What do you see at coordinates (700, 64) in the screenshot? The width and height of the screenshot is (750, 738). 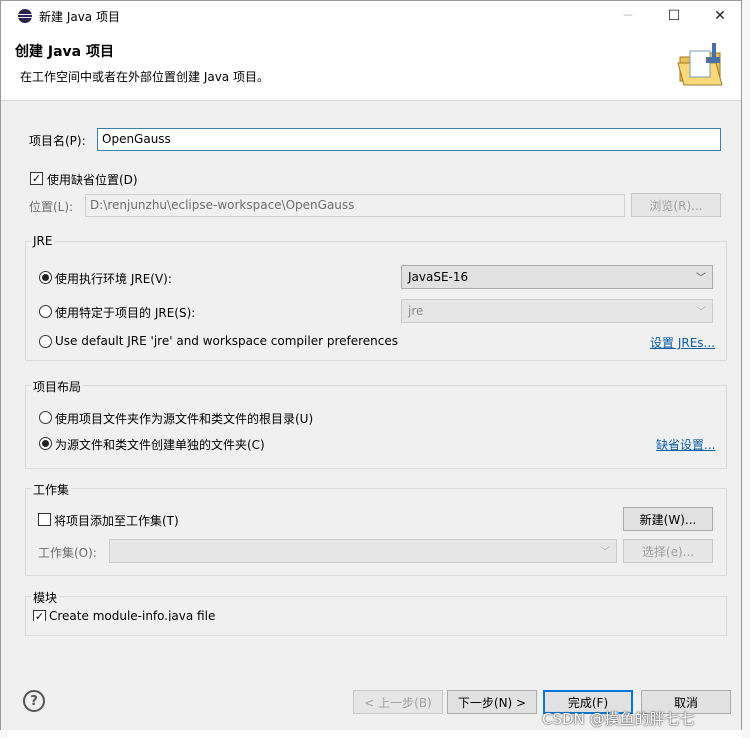 I see `new-java-project-wizard-icon` at bounding box center [700, 64].